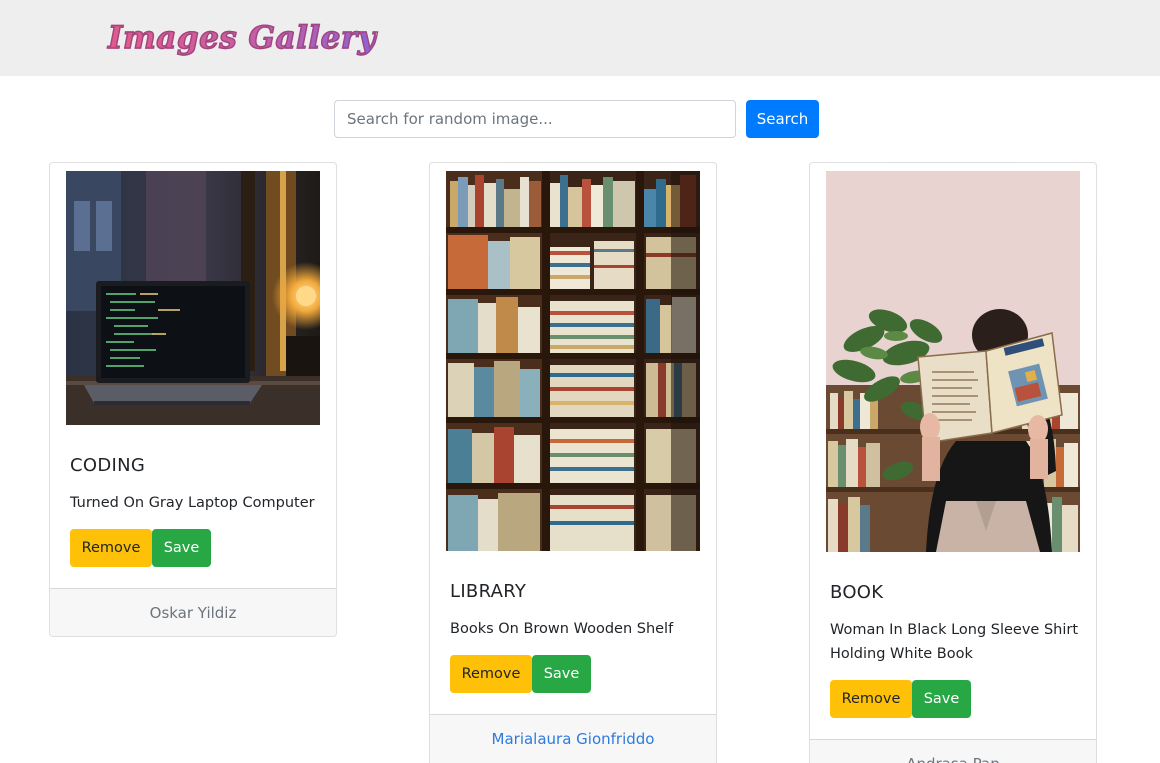 Image resolution: width=1160 pixels, height=763 pixels. I want to click on card-footer: Oskar Yildiz, so click(193, 612).